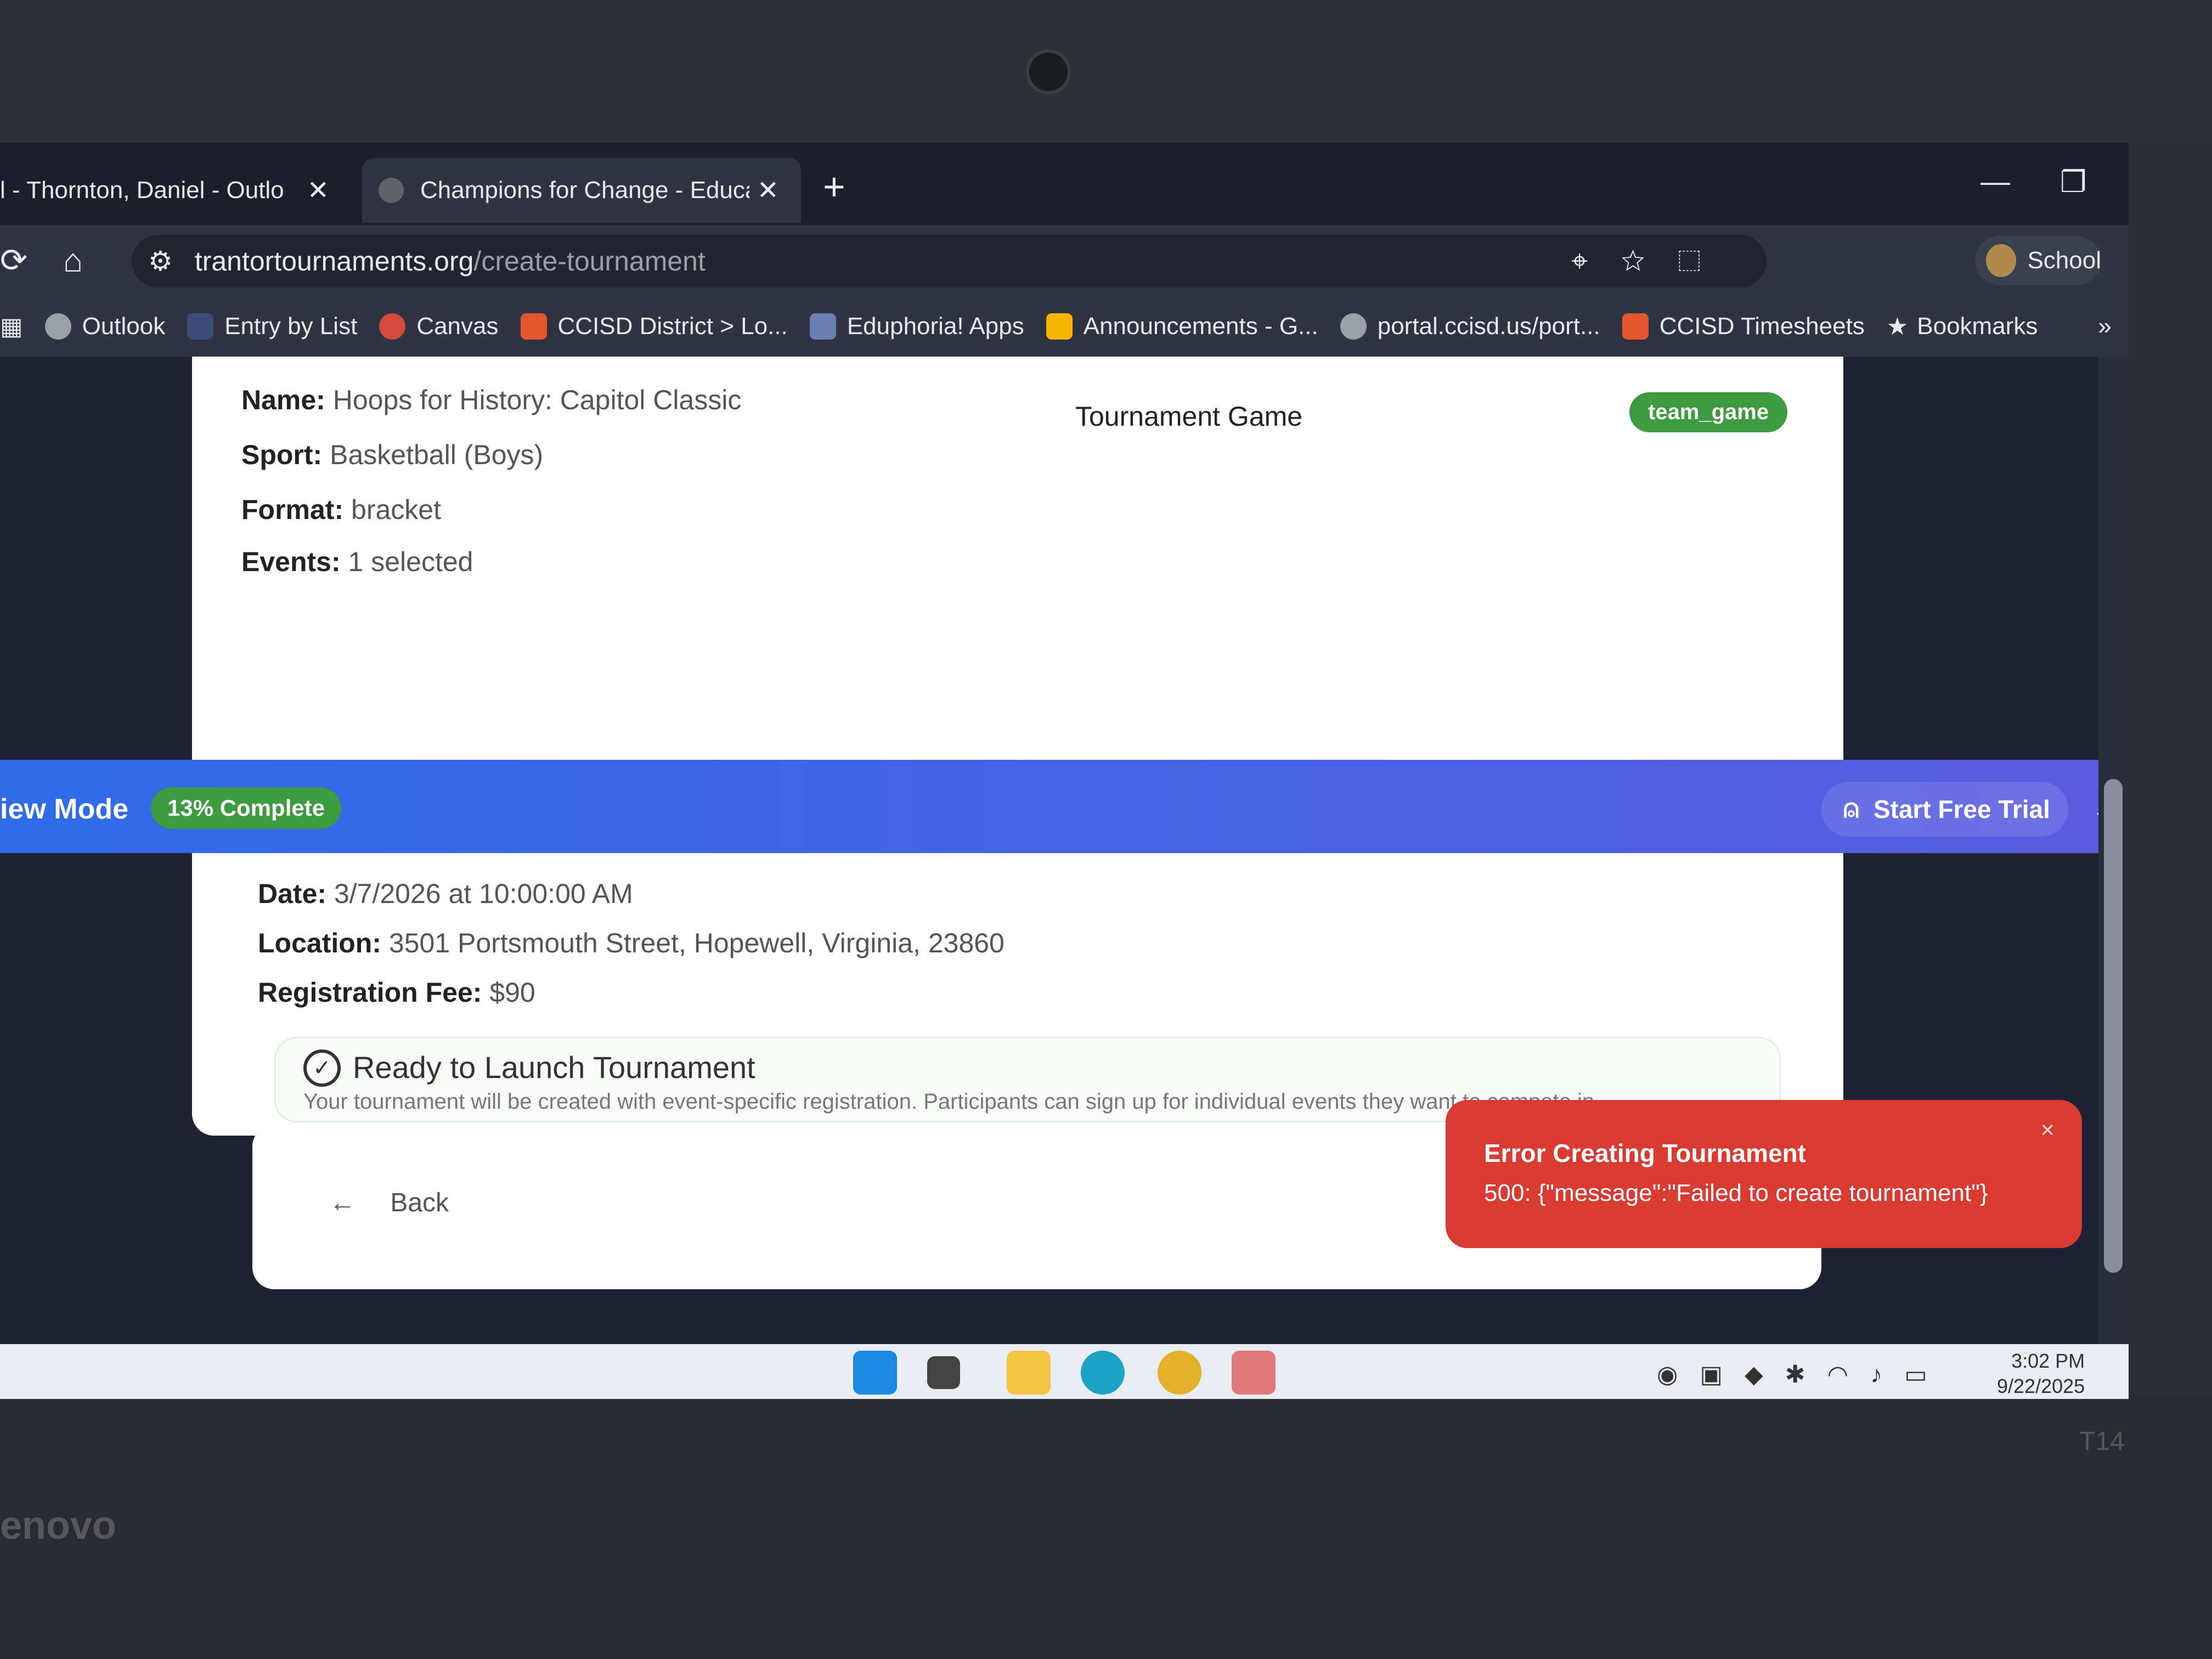 This screenshot has height=1659, width=2212. Describe the element at coordinates (1709, 412) in the screenshot. I see `game-type-badge: team_game` at that location.